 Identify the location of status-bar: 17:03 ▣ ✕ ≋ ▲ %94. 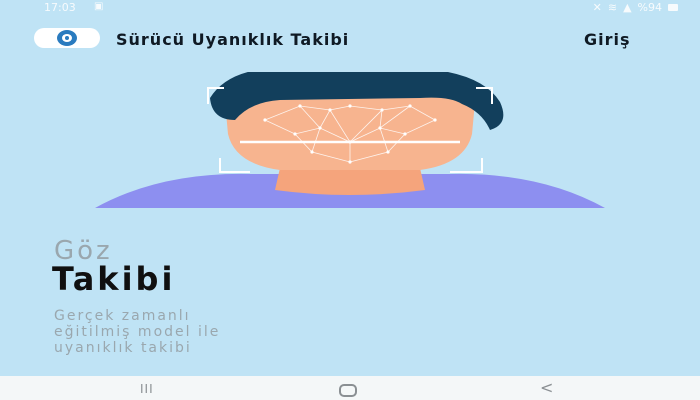
(350, 8).